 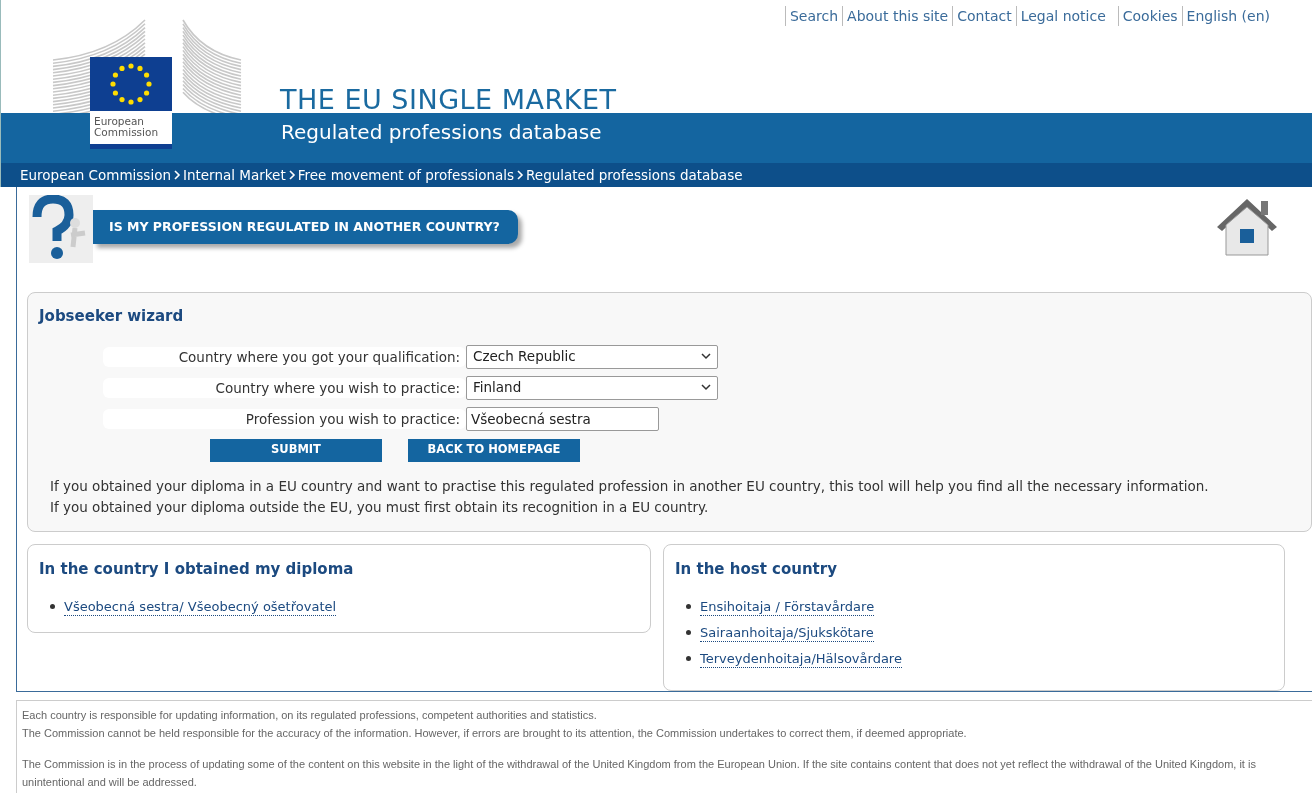 I want to click on dropdown-field: Czech Republic, so click(x=592, y=356).